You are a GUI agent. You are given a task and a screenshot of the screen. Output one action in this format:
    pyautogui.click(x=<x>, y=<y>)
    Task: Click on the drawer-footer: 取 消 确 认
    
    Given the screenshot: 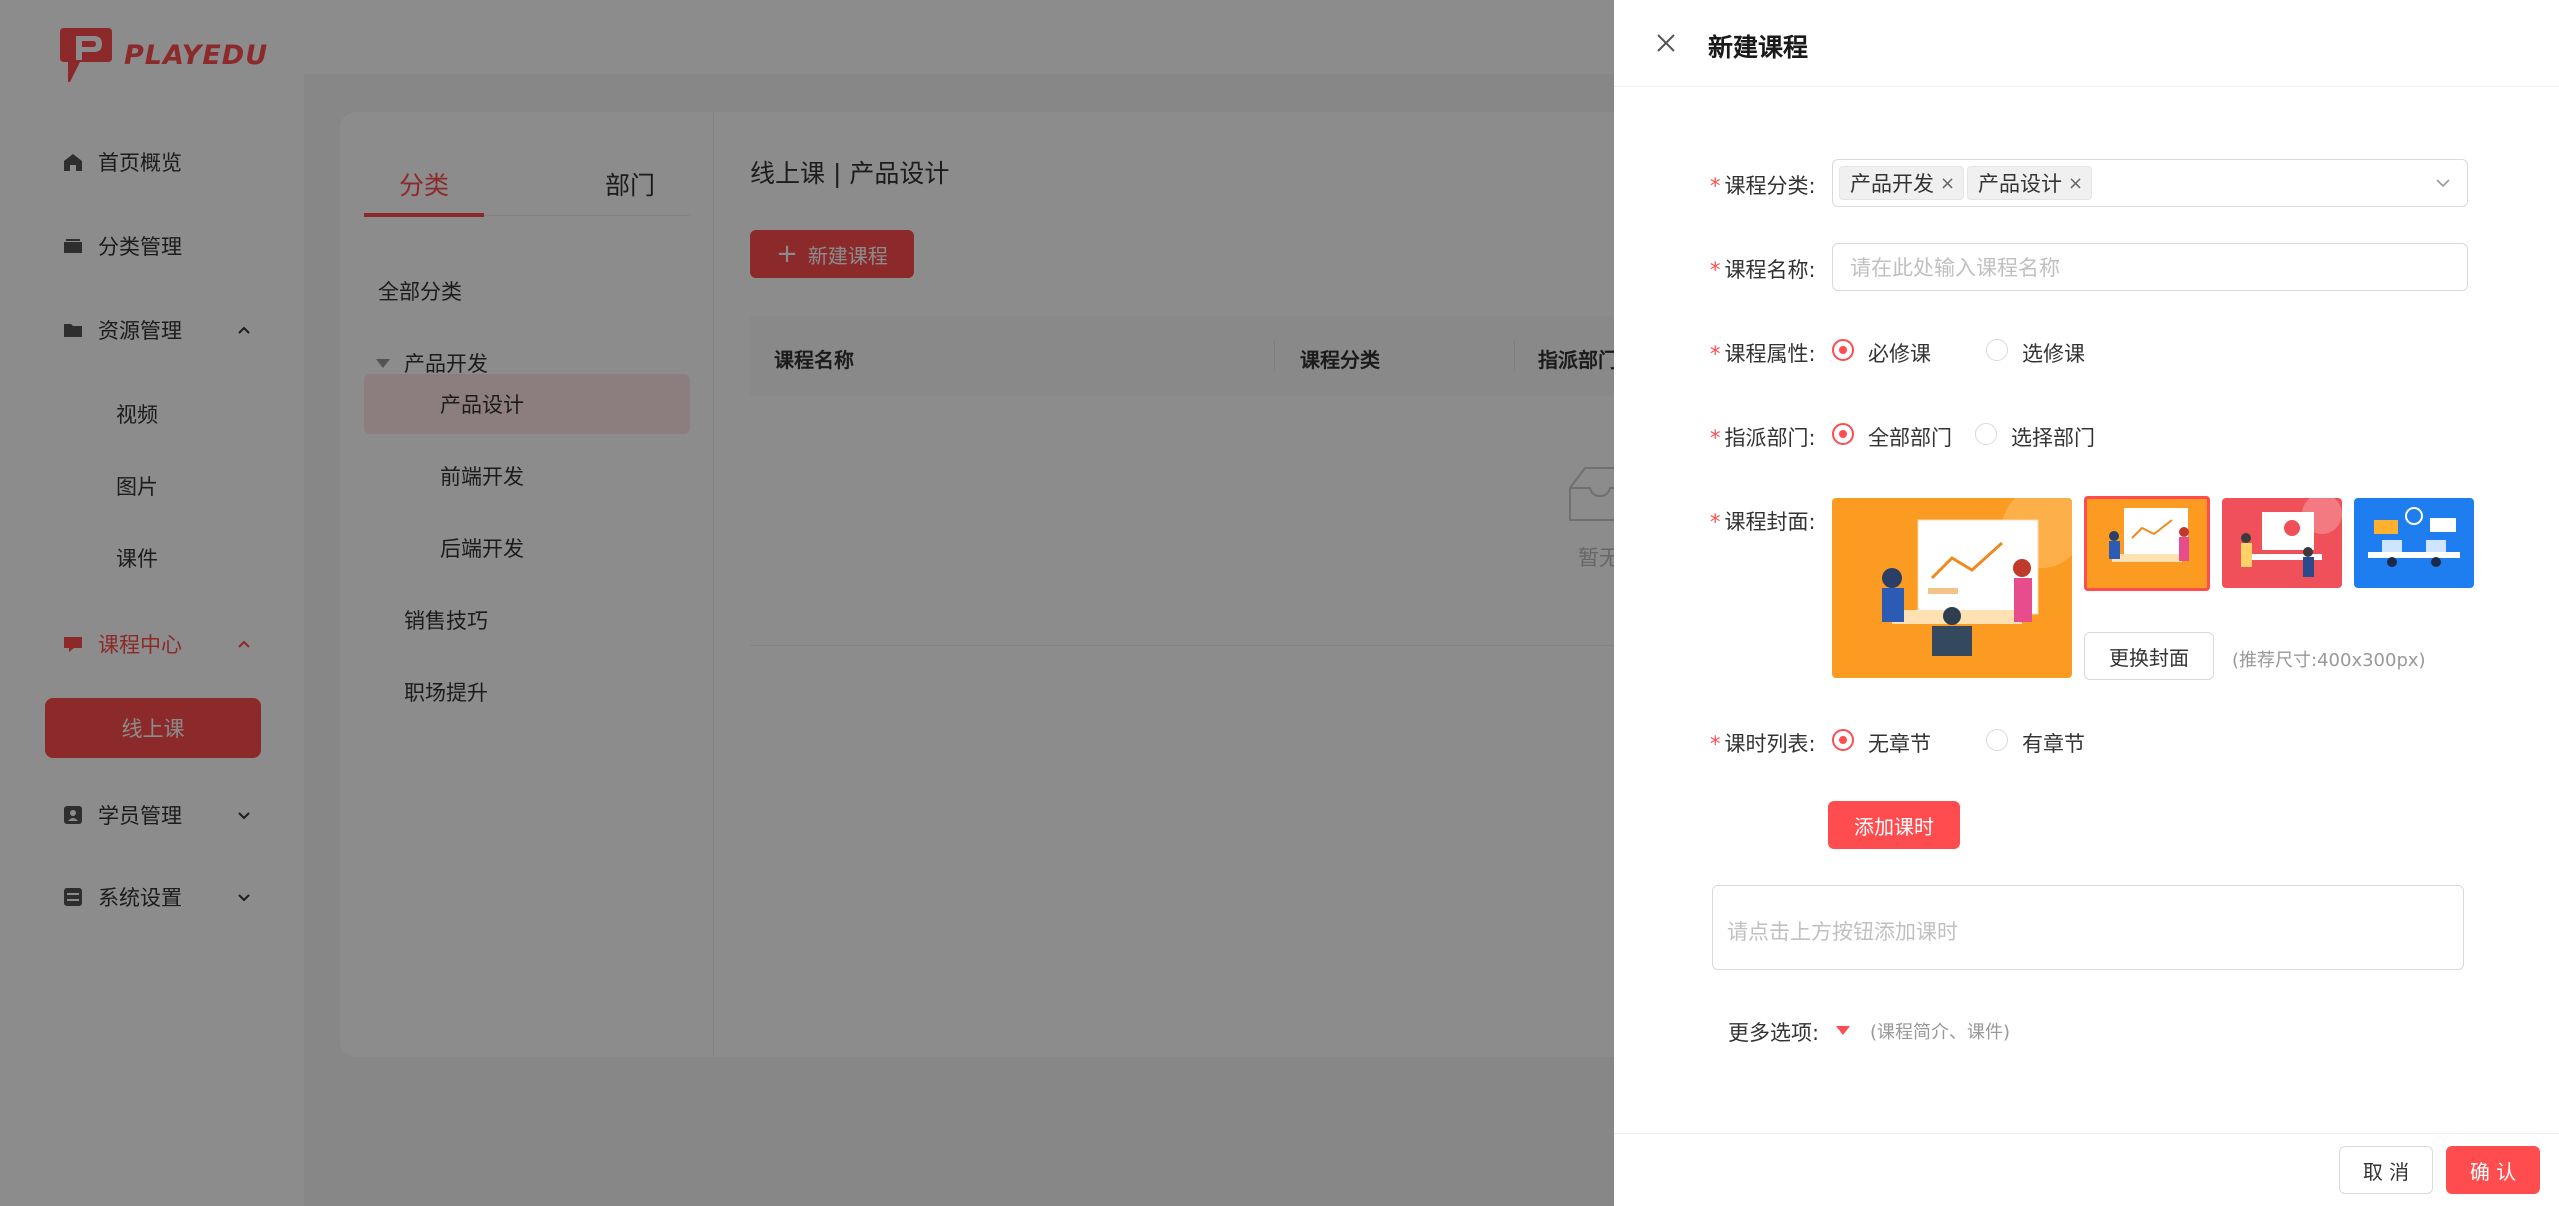 What is the action you would take?
    pyautogui.click(x=2086, y=1169)
    